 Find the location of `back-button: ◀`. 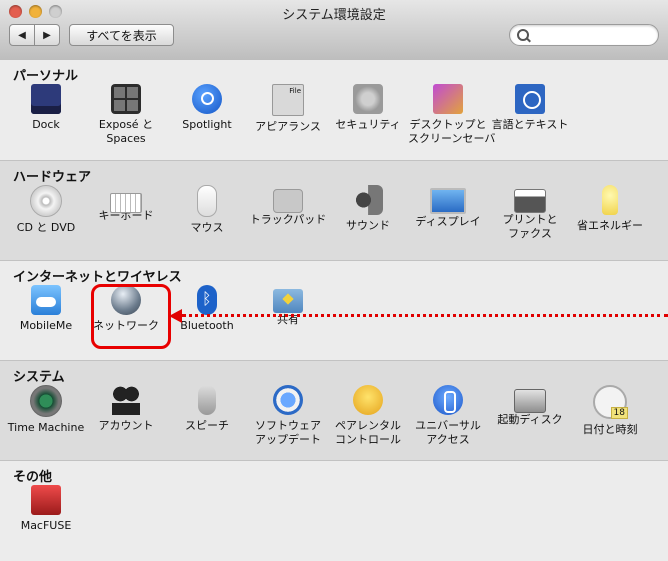

back-button: ◀ is located at coordinates (22, 35).